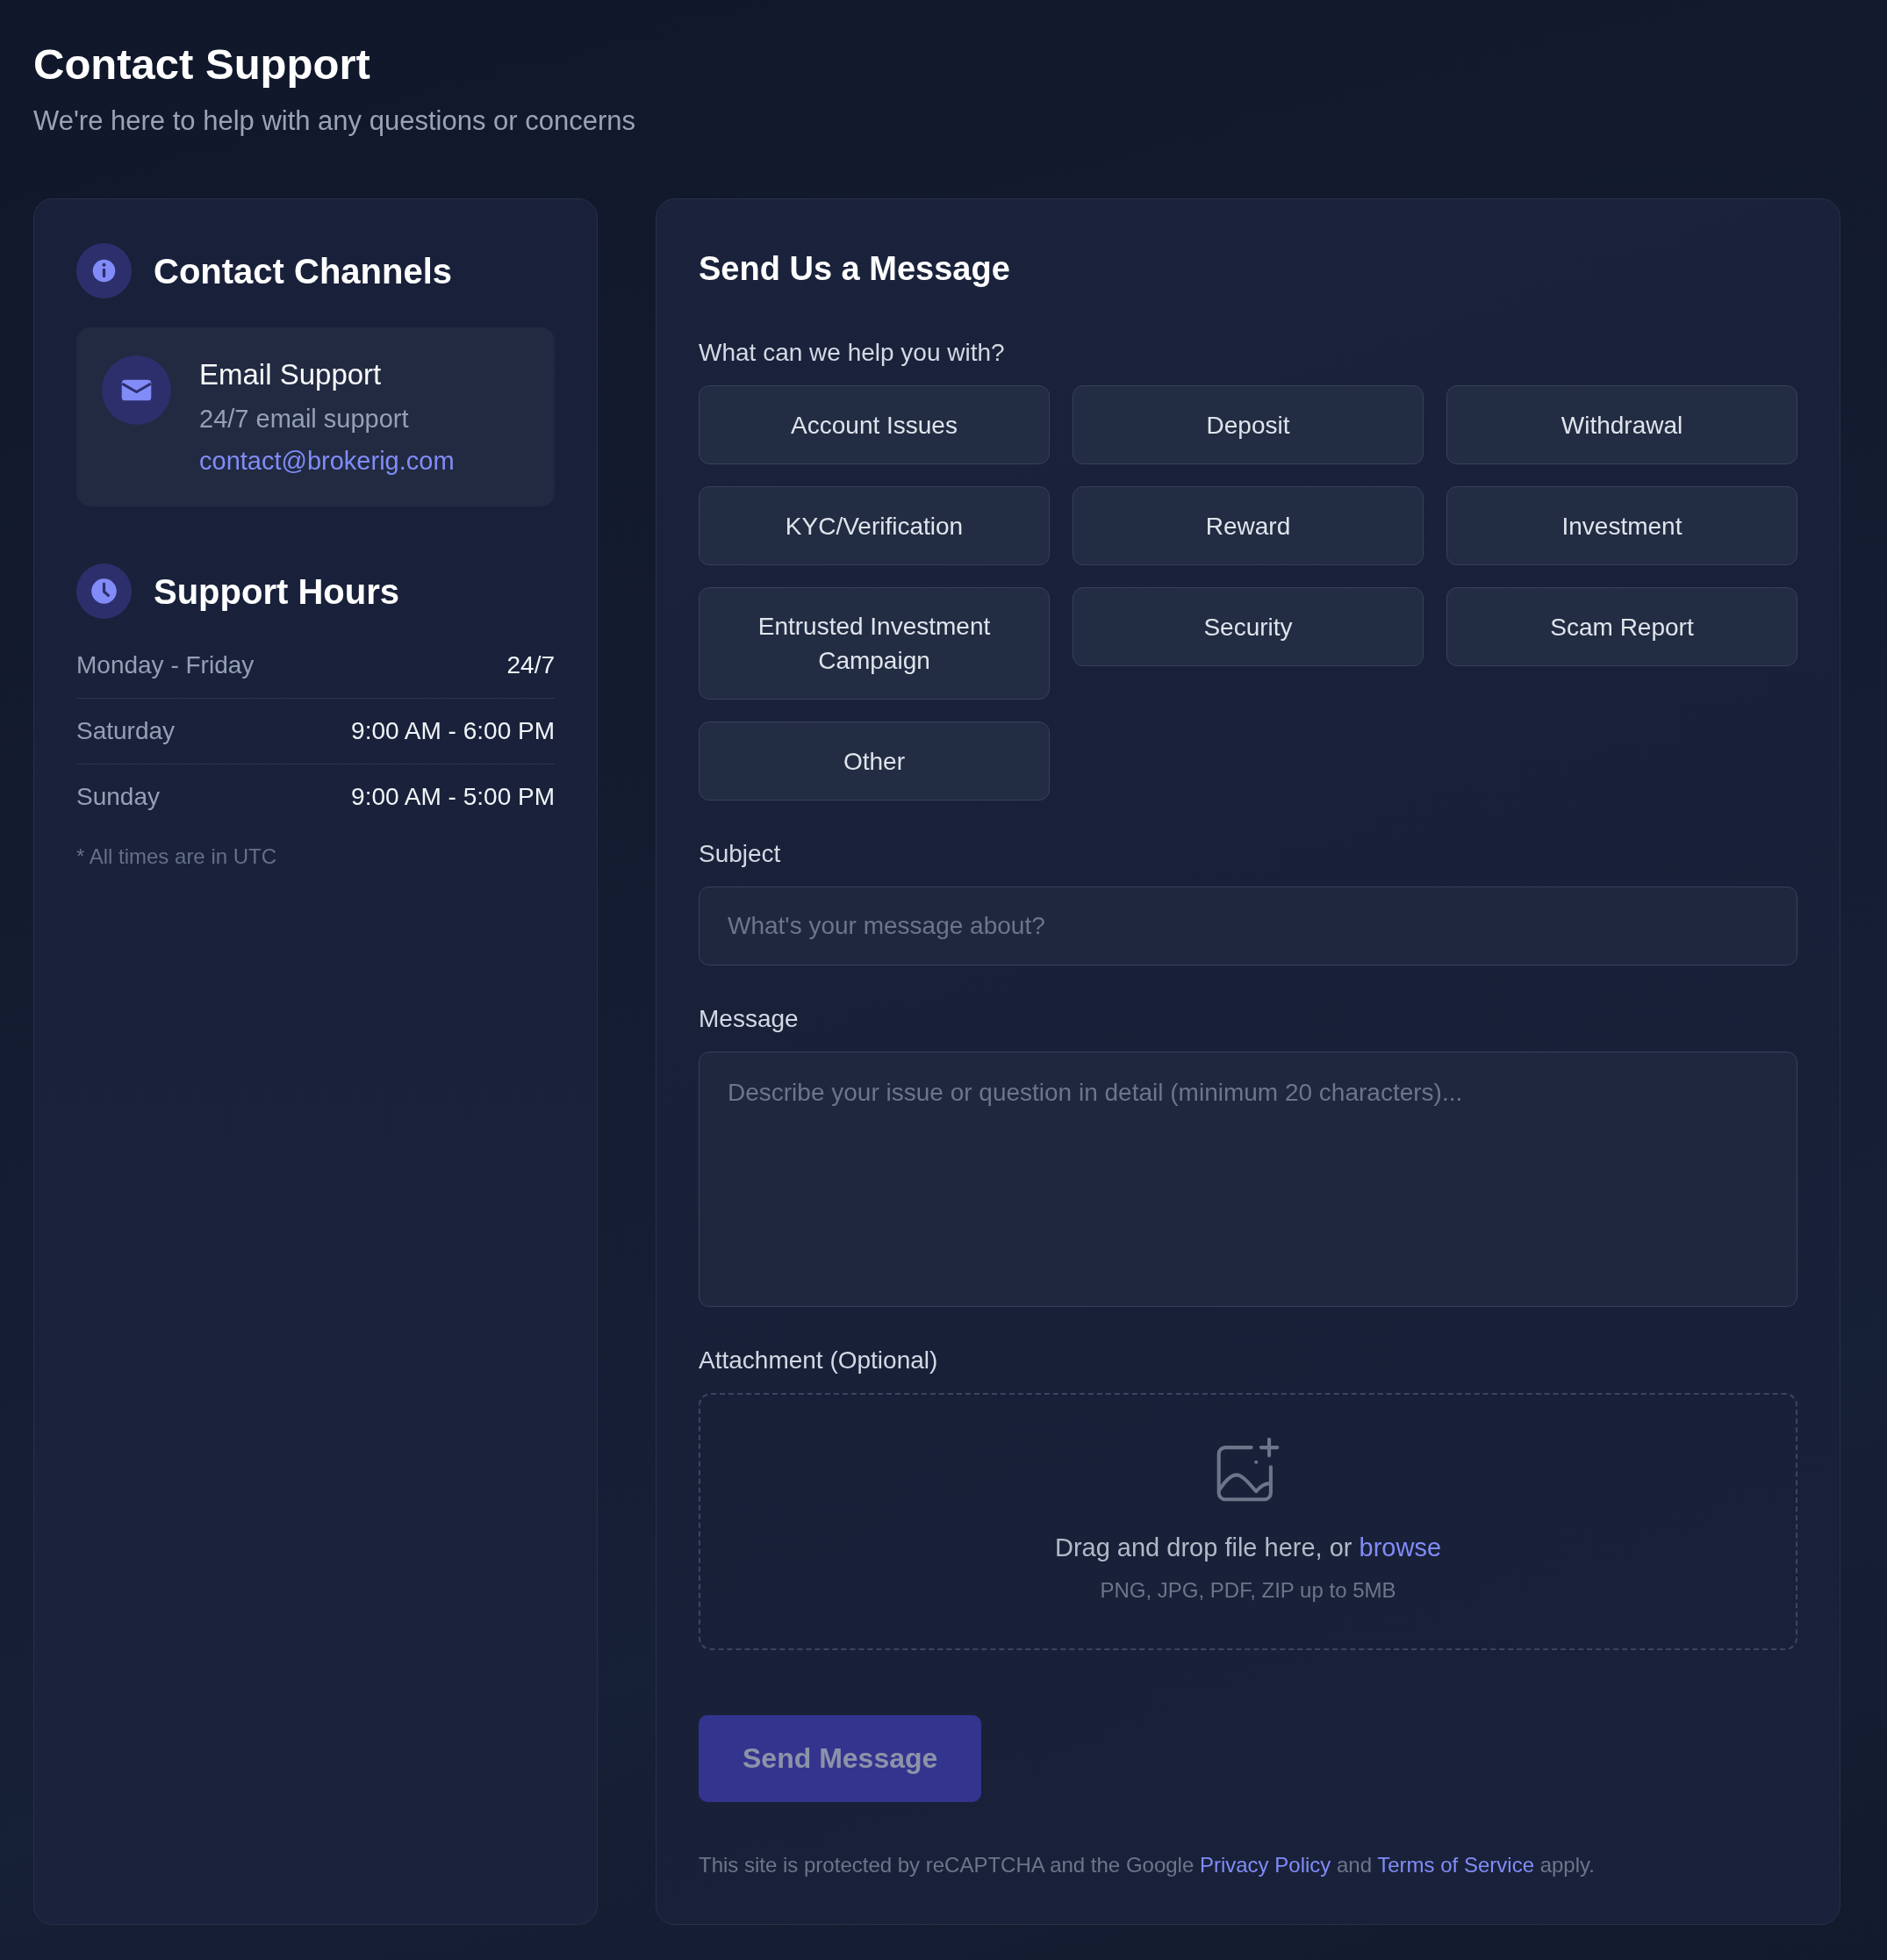 The image size is (1887, 1960). I want to click on terms-of-service-link: Terms of Service, so click(1455, 1865).